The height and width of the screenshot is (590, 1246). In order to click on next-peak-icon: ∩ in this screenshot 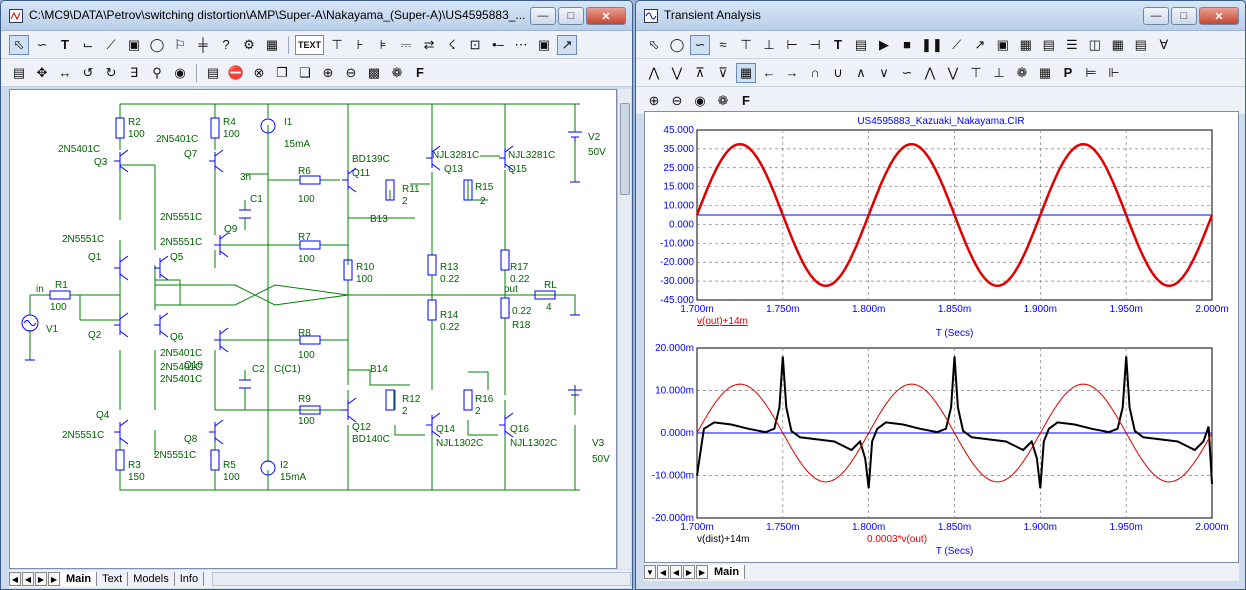, I will do `click(815, 73)`.